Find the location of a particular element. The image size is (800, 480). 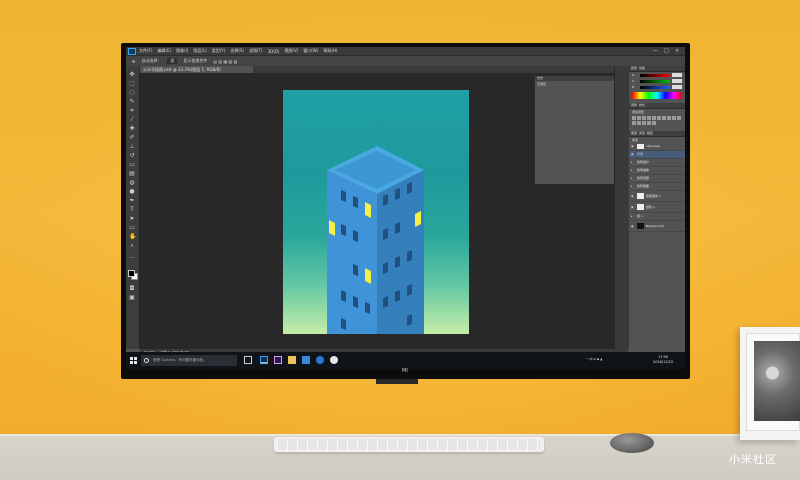

menu-select: 选择(S) is located at coordinates (237, 51).